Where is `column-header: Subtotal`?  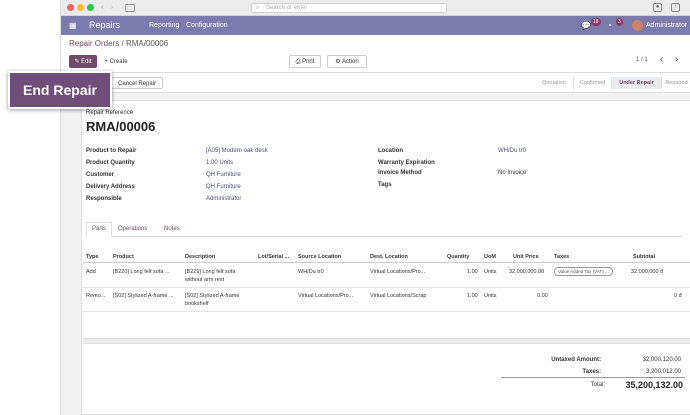
column-header: Subtotal is located at coordinates (644, 257).